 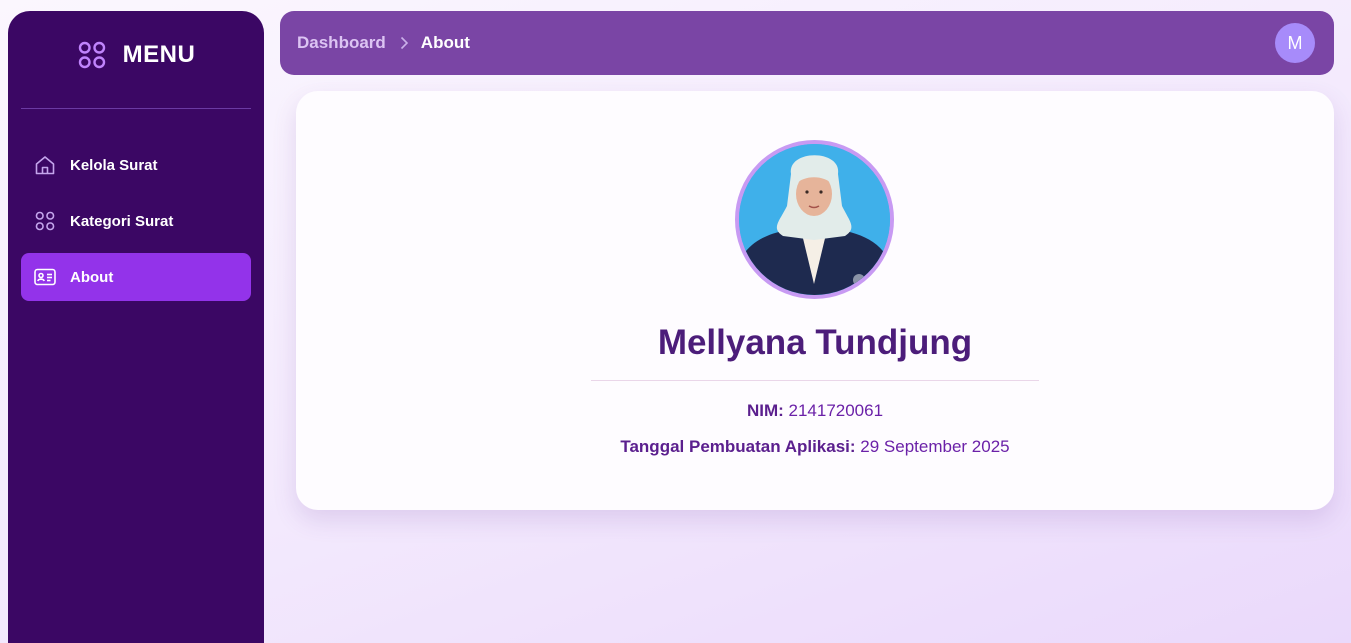 I want to click on top-bar: Dashboard About M, so click(x=807, y=43).